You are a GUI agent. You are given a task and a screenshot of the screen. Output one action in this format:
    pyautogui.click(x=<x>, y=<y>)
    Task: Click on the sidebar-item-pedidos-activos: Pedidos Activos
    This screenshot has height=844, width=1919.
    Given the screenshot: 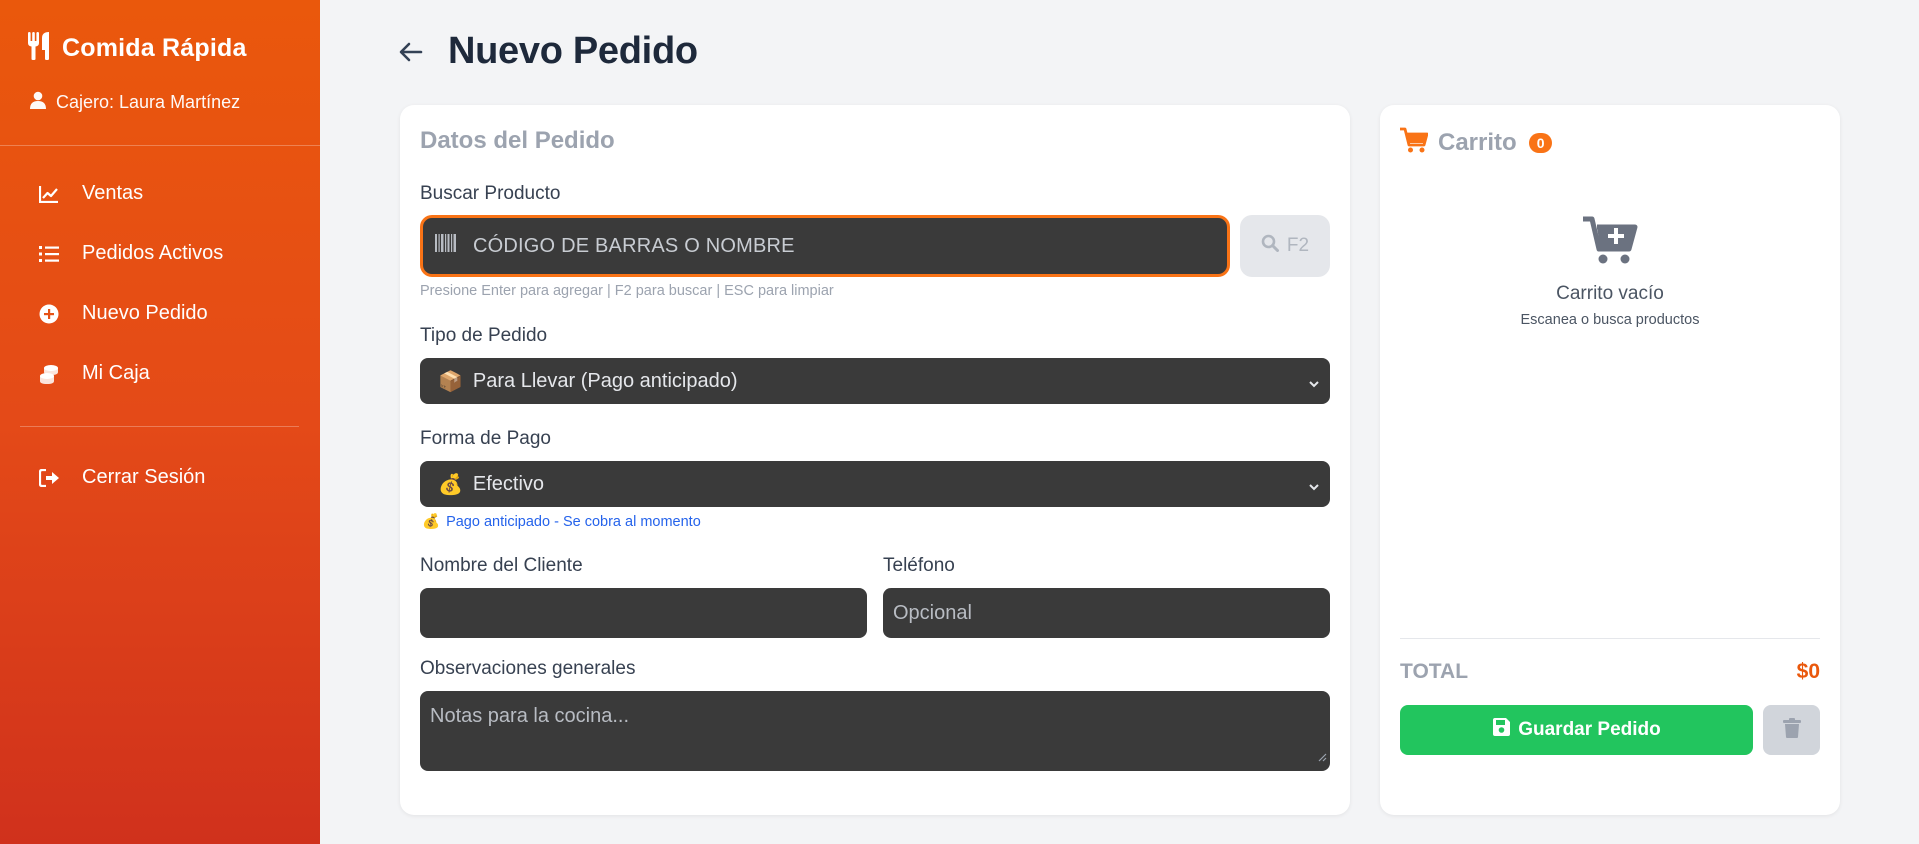 What is the action you would take?
    pyautogui.click(x=130, y=253)
    